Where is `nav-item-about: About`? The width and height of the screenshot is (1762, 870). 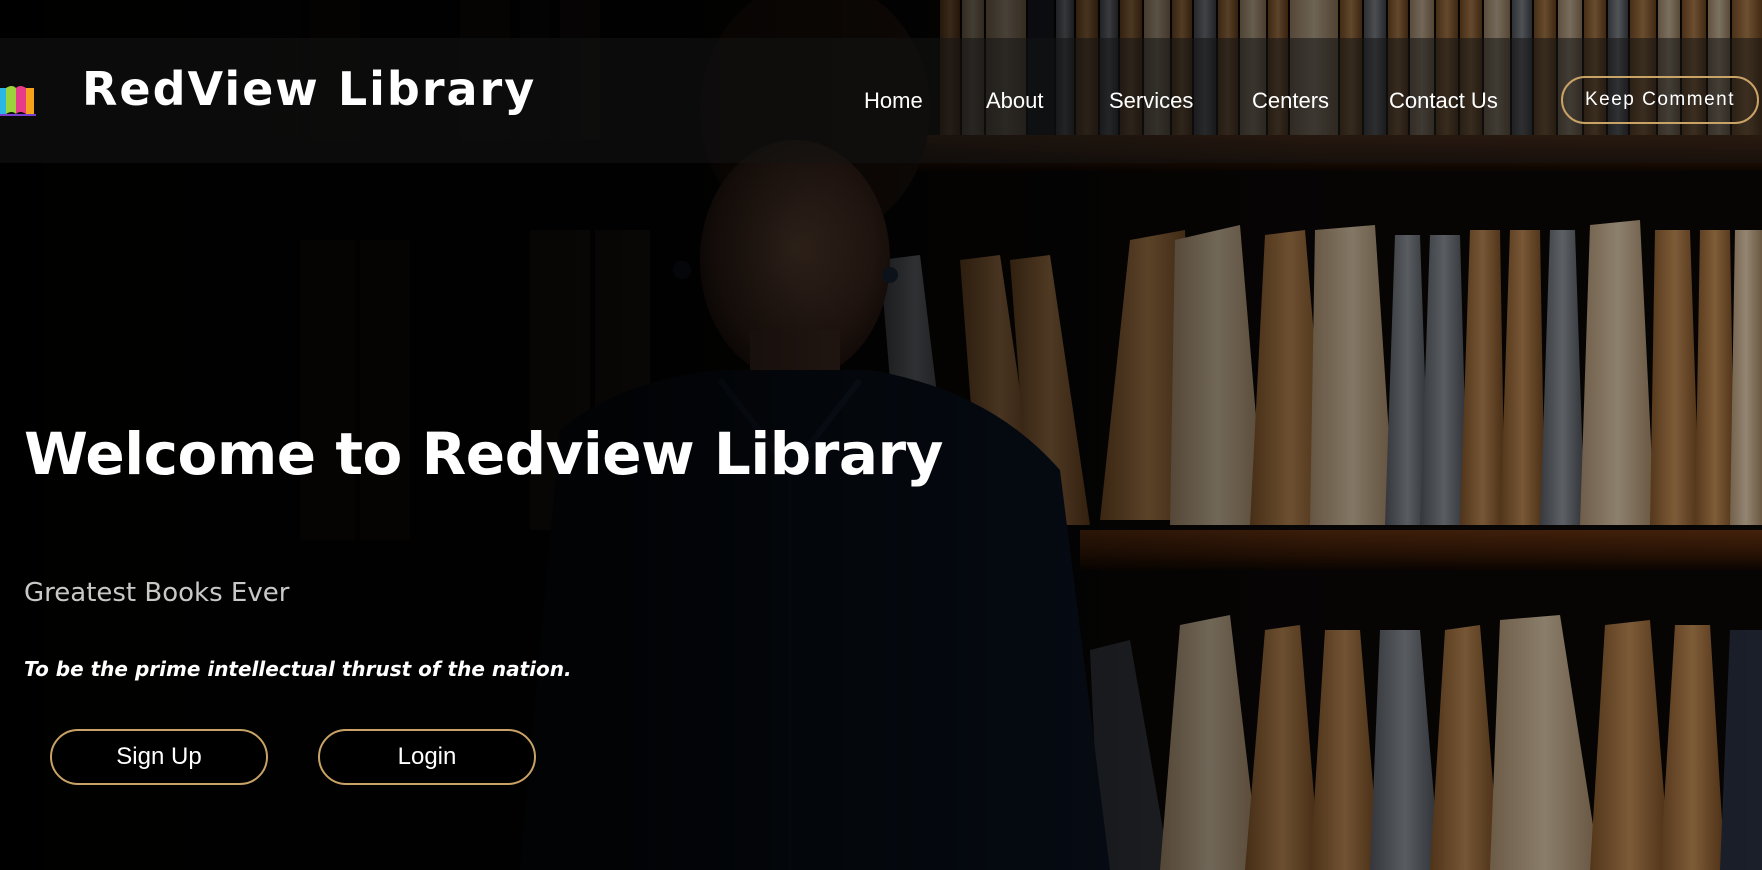 nav-item-about: About is located at coordinates (1015, 101).